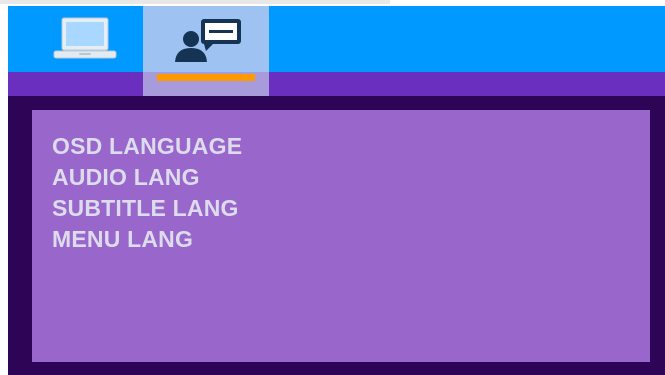 This screenshot has width=665, height=375. Describe the element at coordinates (147, 208) in the screenshot. I see `menu-item-subtitle-lang: SUBTITLE LANG` at that location.